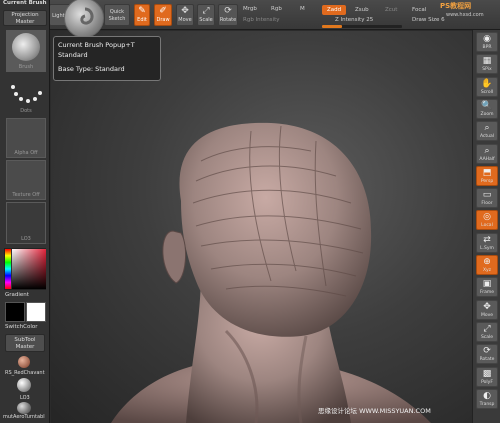 This screenshot has width=500, height=423. Describe the element at coordinates (362, 26) in the screenshot. I see `z-intensity-track` at that location.